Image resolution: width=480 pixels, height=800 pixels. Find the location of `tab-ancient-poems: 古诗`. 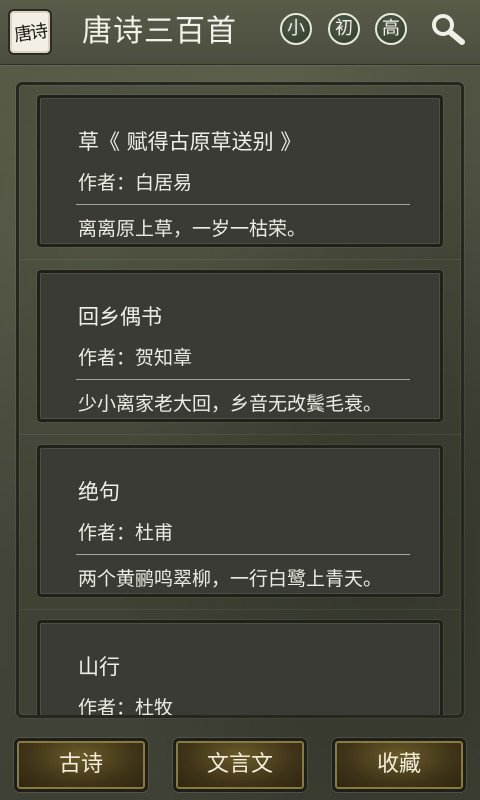

tab-ancient-poems: 古诗 is located at coordinates (81, 765).